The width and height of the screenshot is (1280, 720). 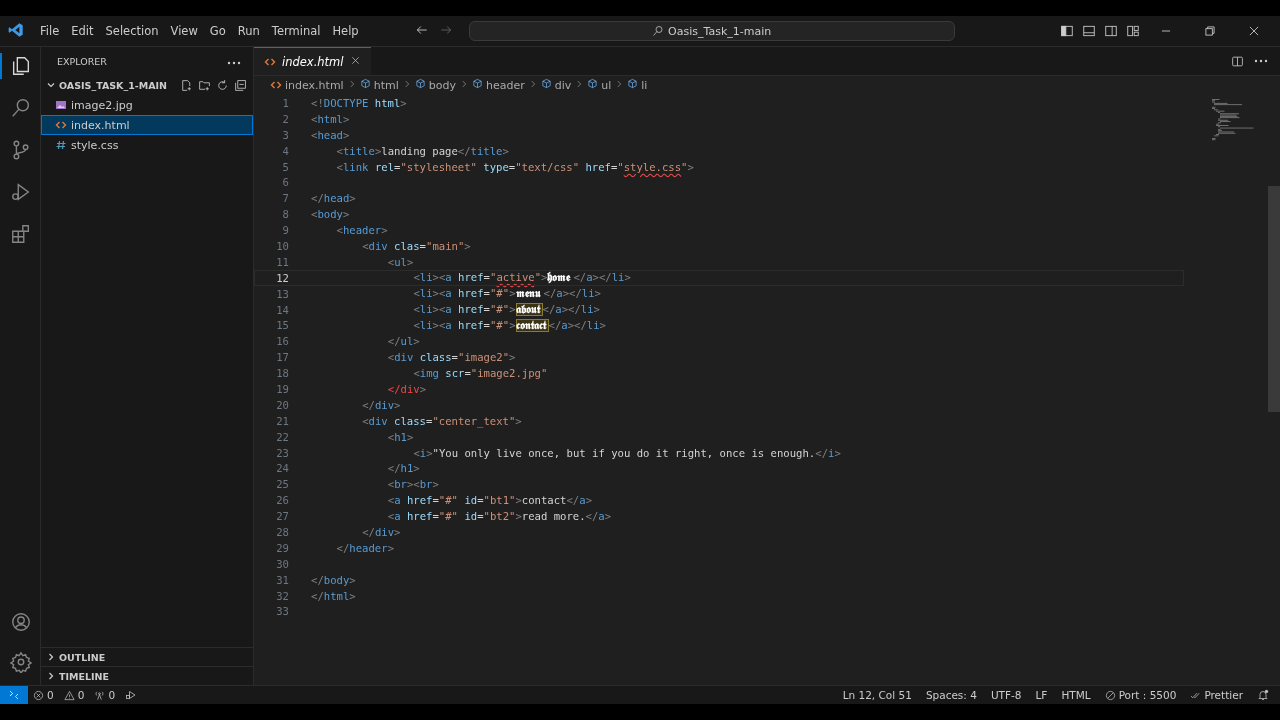 What do you see at coordinates (627, 452) in the screenshot?
I see `code-line: <i>"You only live once, but if you do it right, once is enough.</i>` at bounding box center [627, 452].